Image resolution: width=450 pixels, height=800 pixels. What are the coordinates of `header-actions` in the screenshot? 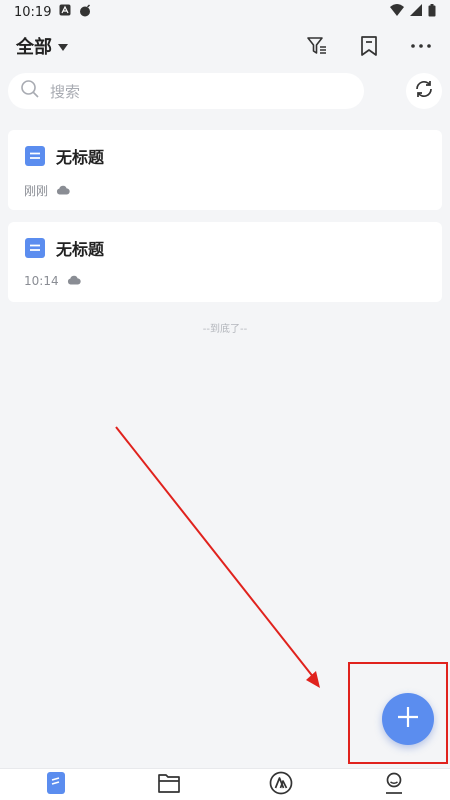 It's located at (369, 46).